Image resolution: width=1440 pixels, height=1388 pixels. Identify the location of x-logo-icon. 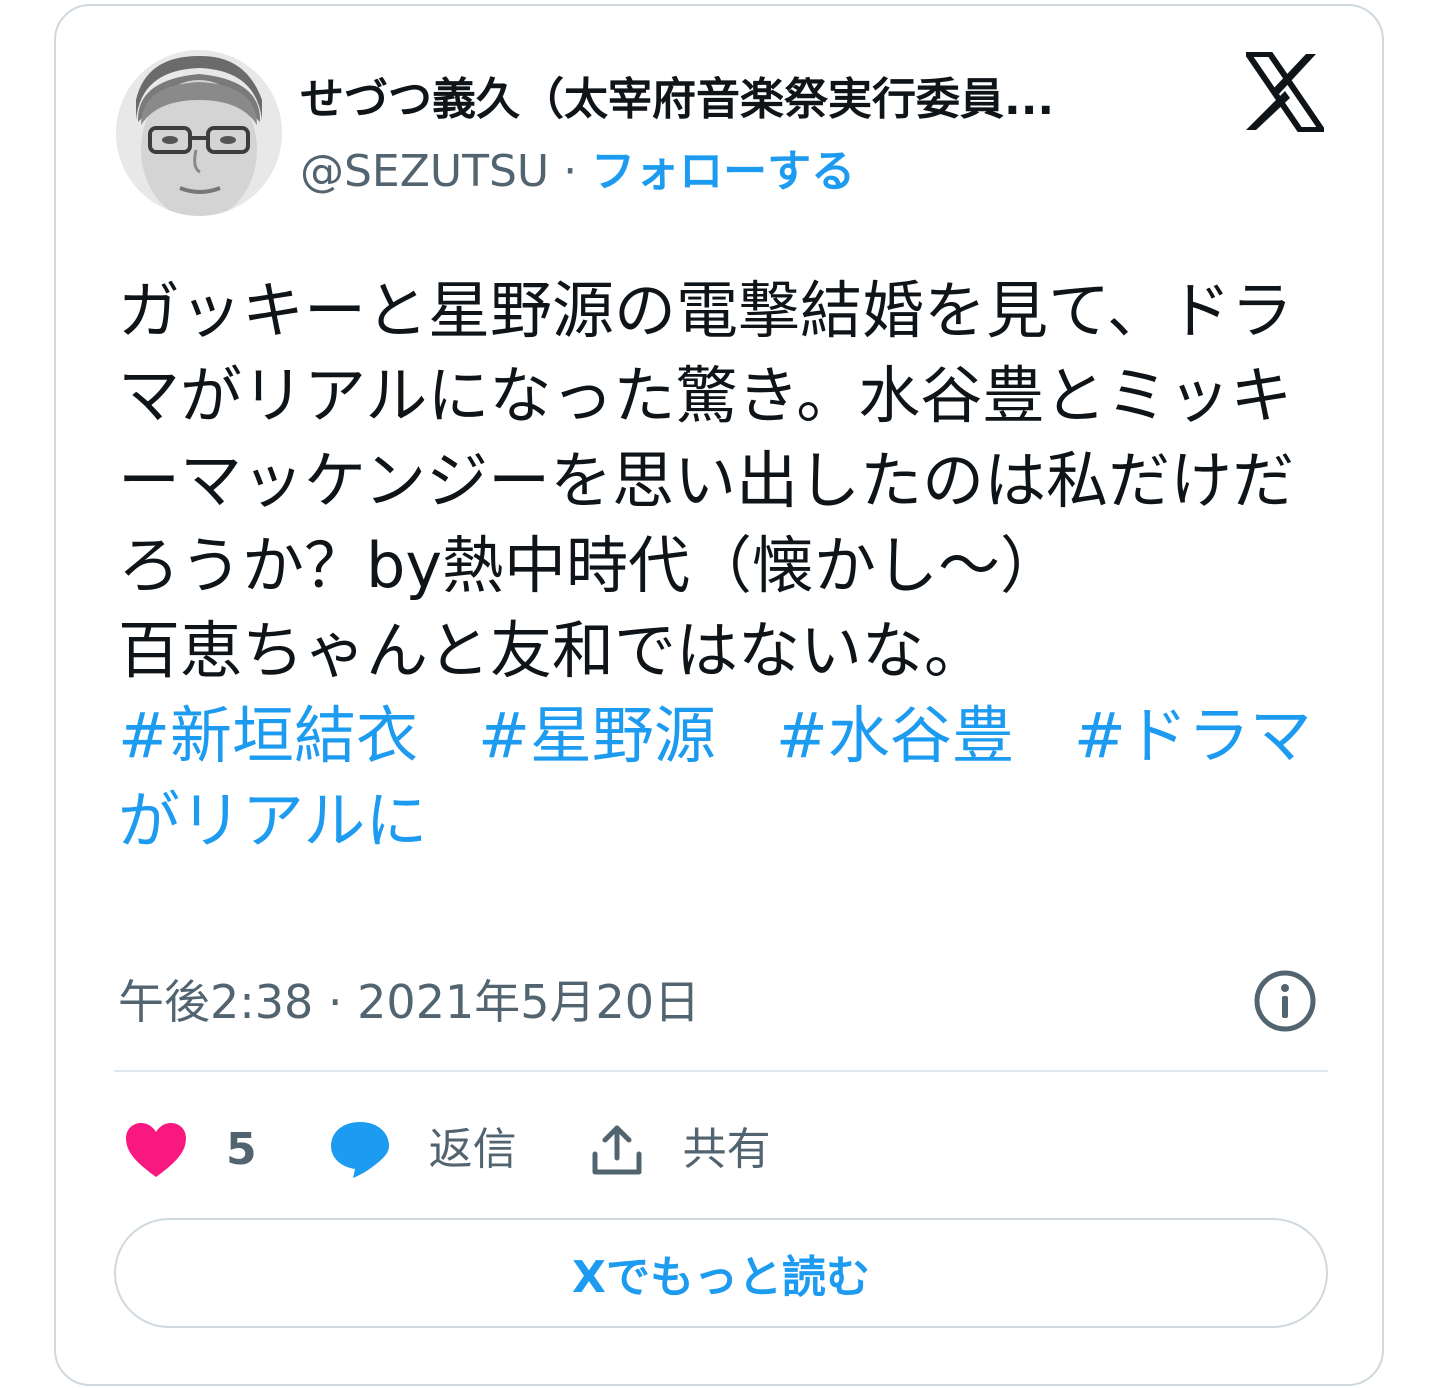
(1285, 92).